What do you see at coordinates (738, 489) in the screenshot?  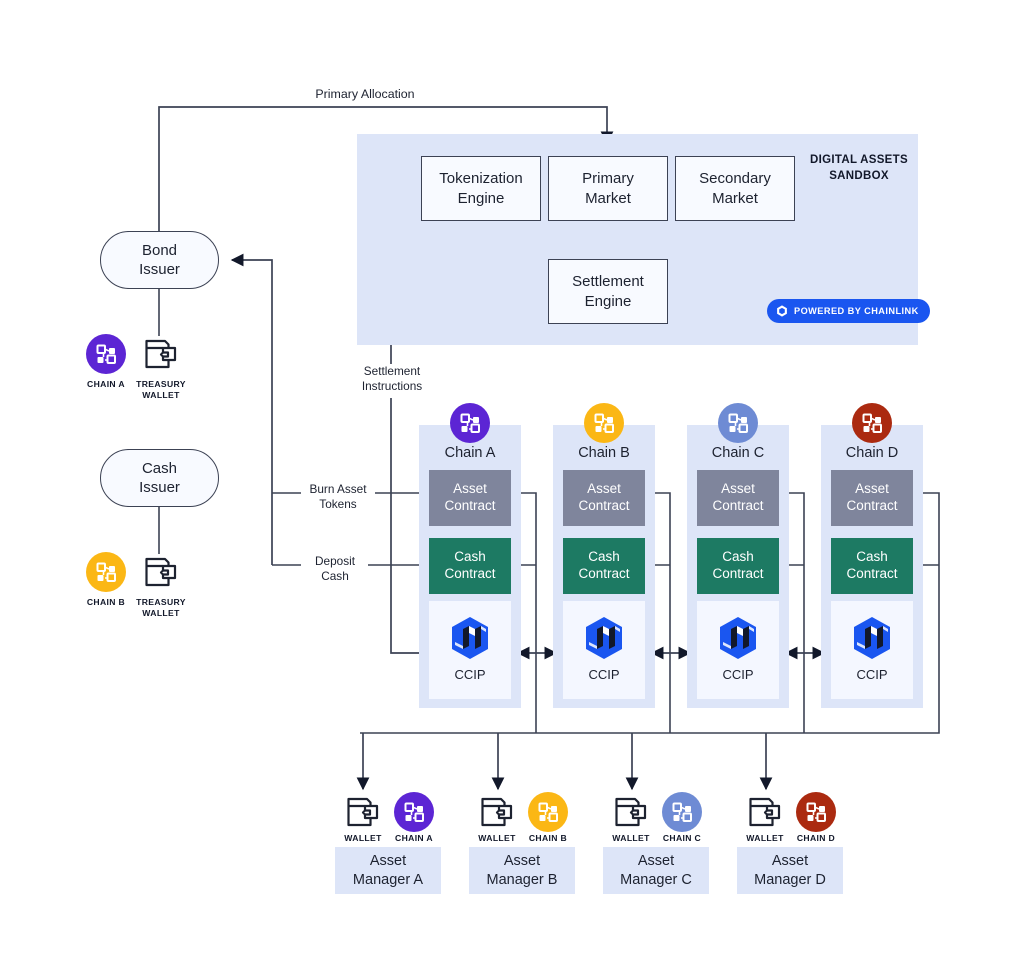 I see `chain-c-asset-contract-line1: Asset` at bounding box center [738, 489].